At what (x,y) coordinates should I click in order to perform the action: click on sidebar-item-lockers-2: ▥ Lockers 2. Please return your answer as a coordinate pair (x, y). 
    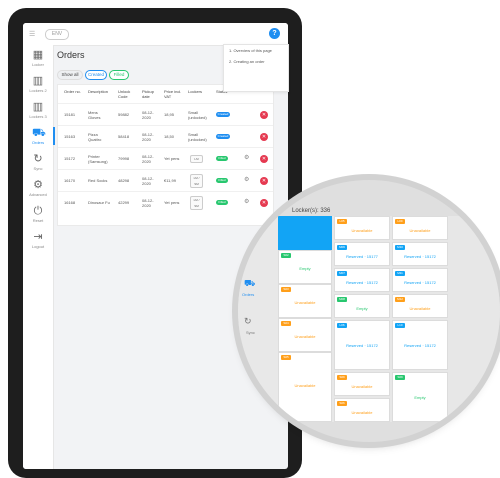
    Looking at the image, I should click on (38, 84).